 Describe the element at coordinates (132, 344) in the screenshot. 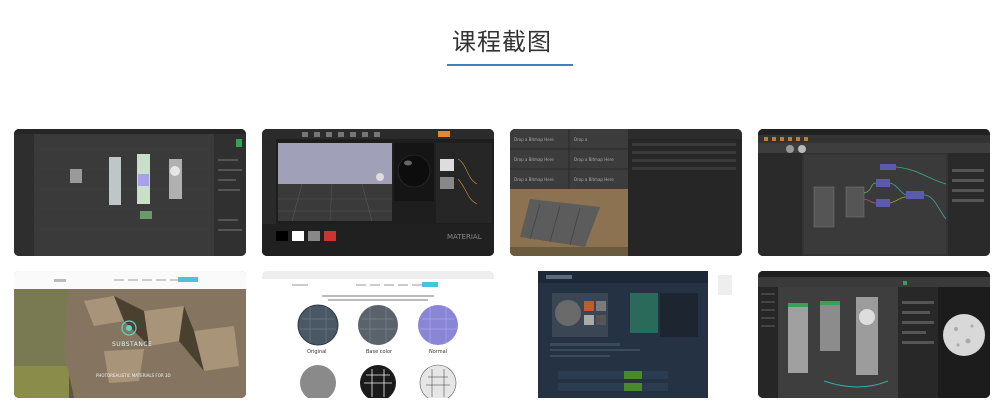

I see `substance-brand-text: SUBSTANCE` at that location.